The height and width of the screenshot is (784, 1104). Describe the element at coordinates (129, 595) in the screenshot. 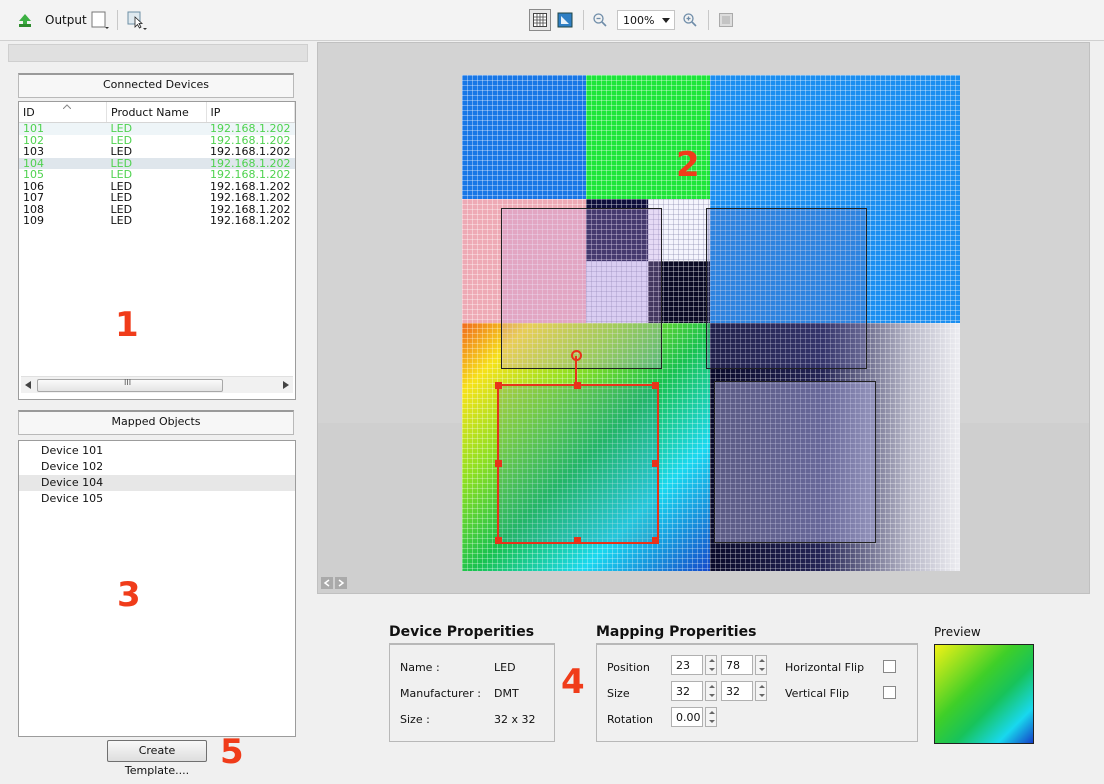

I see `callout-3: 3` at that location.